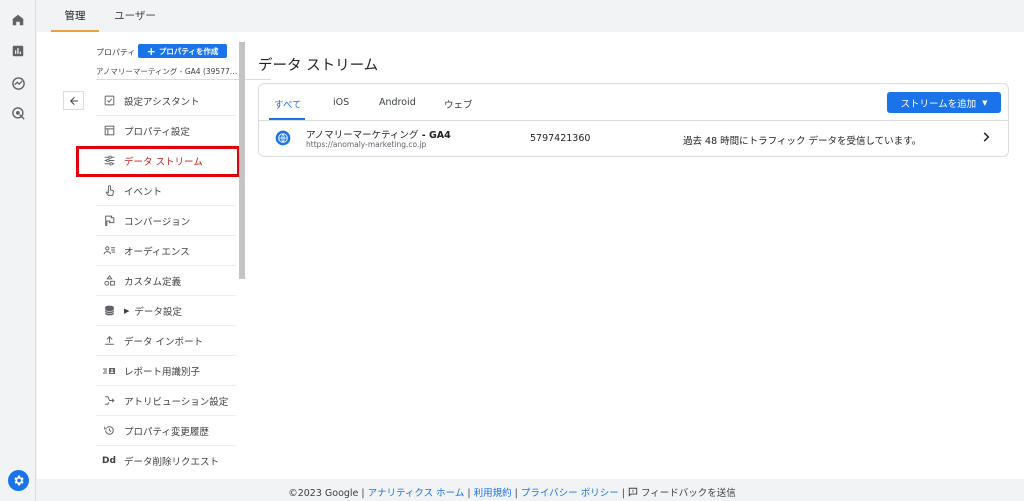 This screenshot has width=1024, height=501. Describe the element at coordinates (109, 191) in the screenshot. I see `touch-icon` at that location.